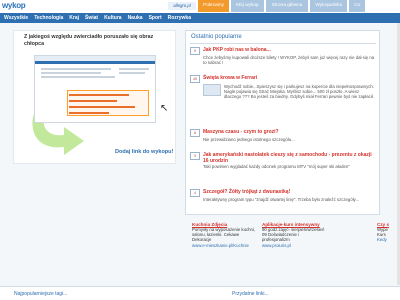  I want to click on entry-thumbnail, so click(212, 90).